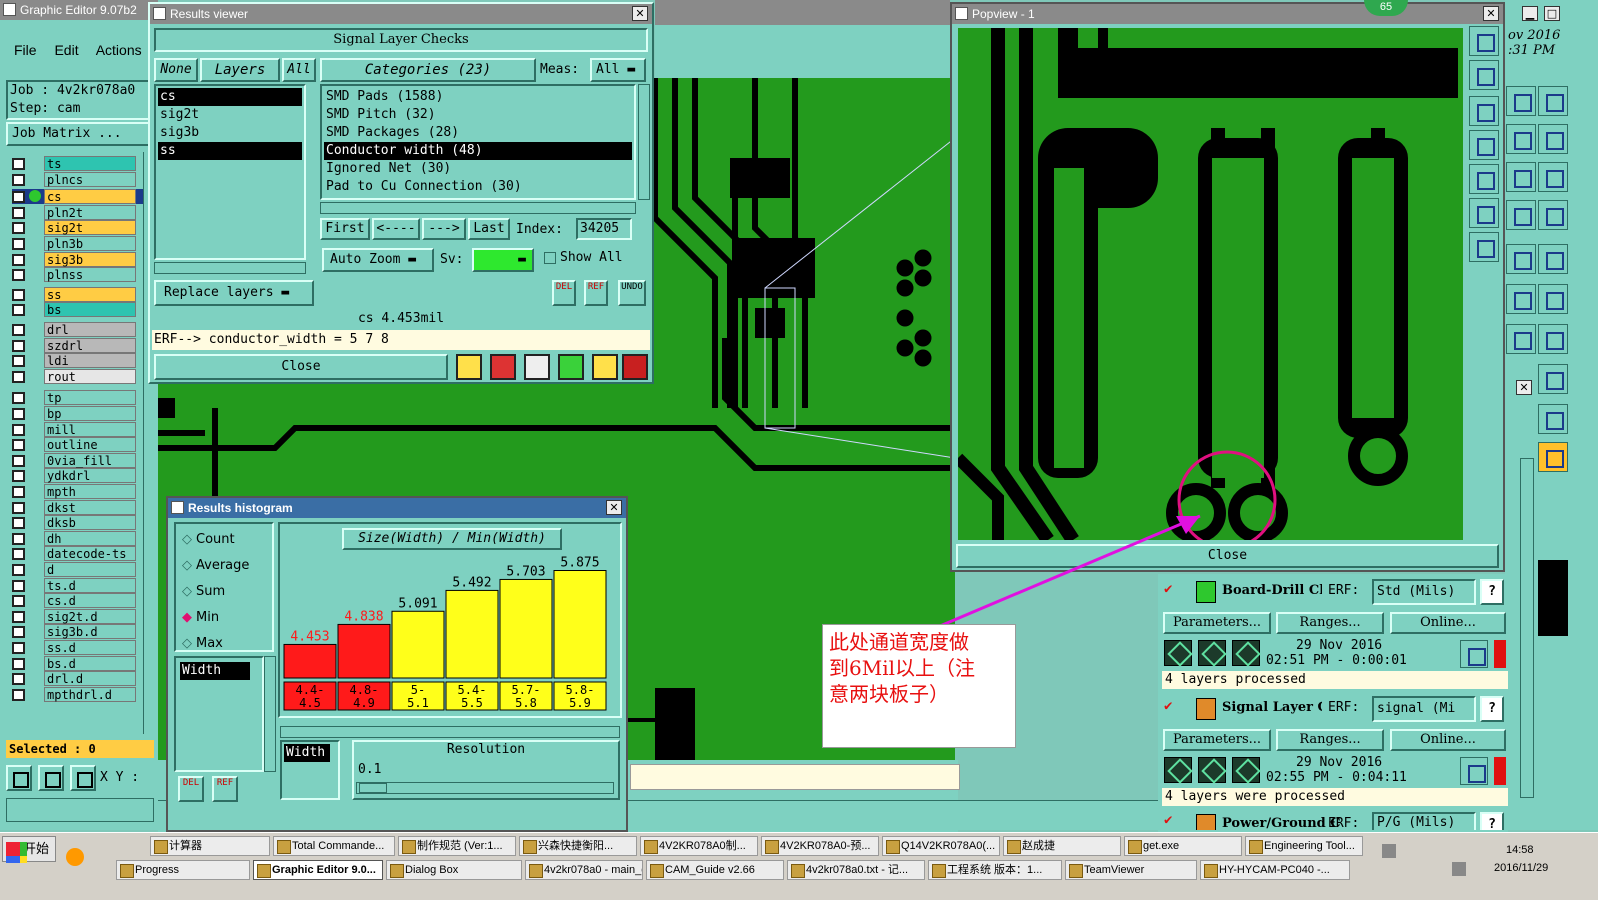  I want to click on taskbar-button: 赵成捷, so click(1062, 846).